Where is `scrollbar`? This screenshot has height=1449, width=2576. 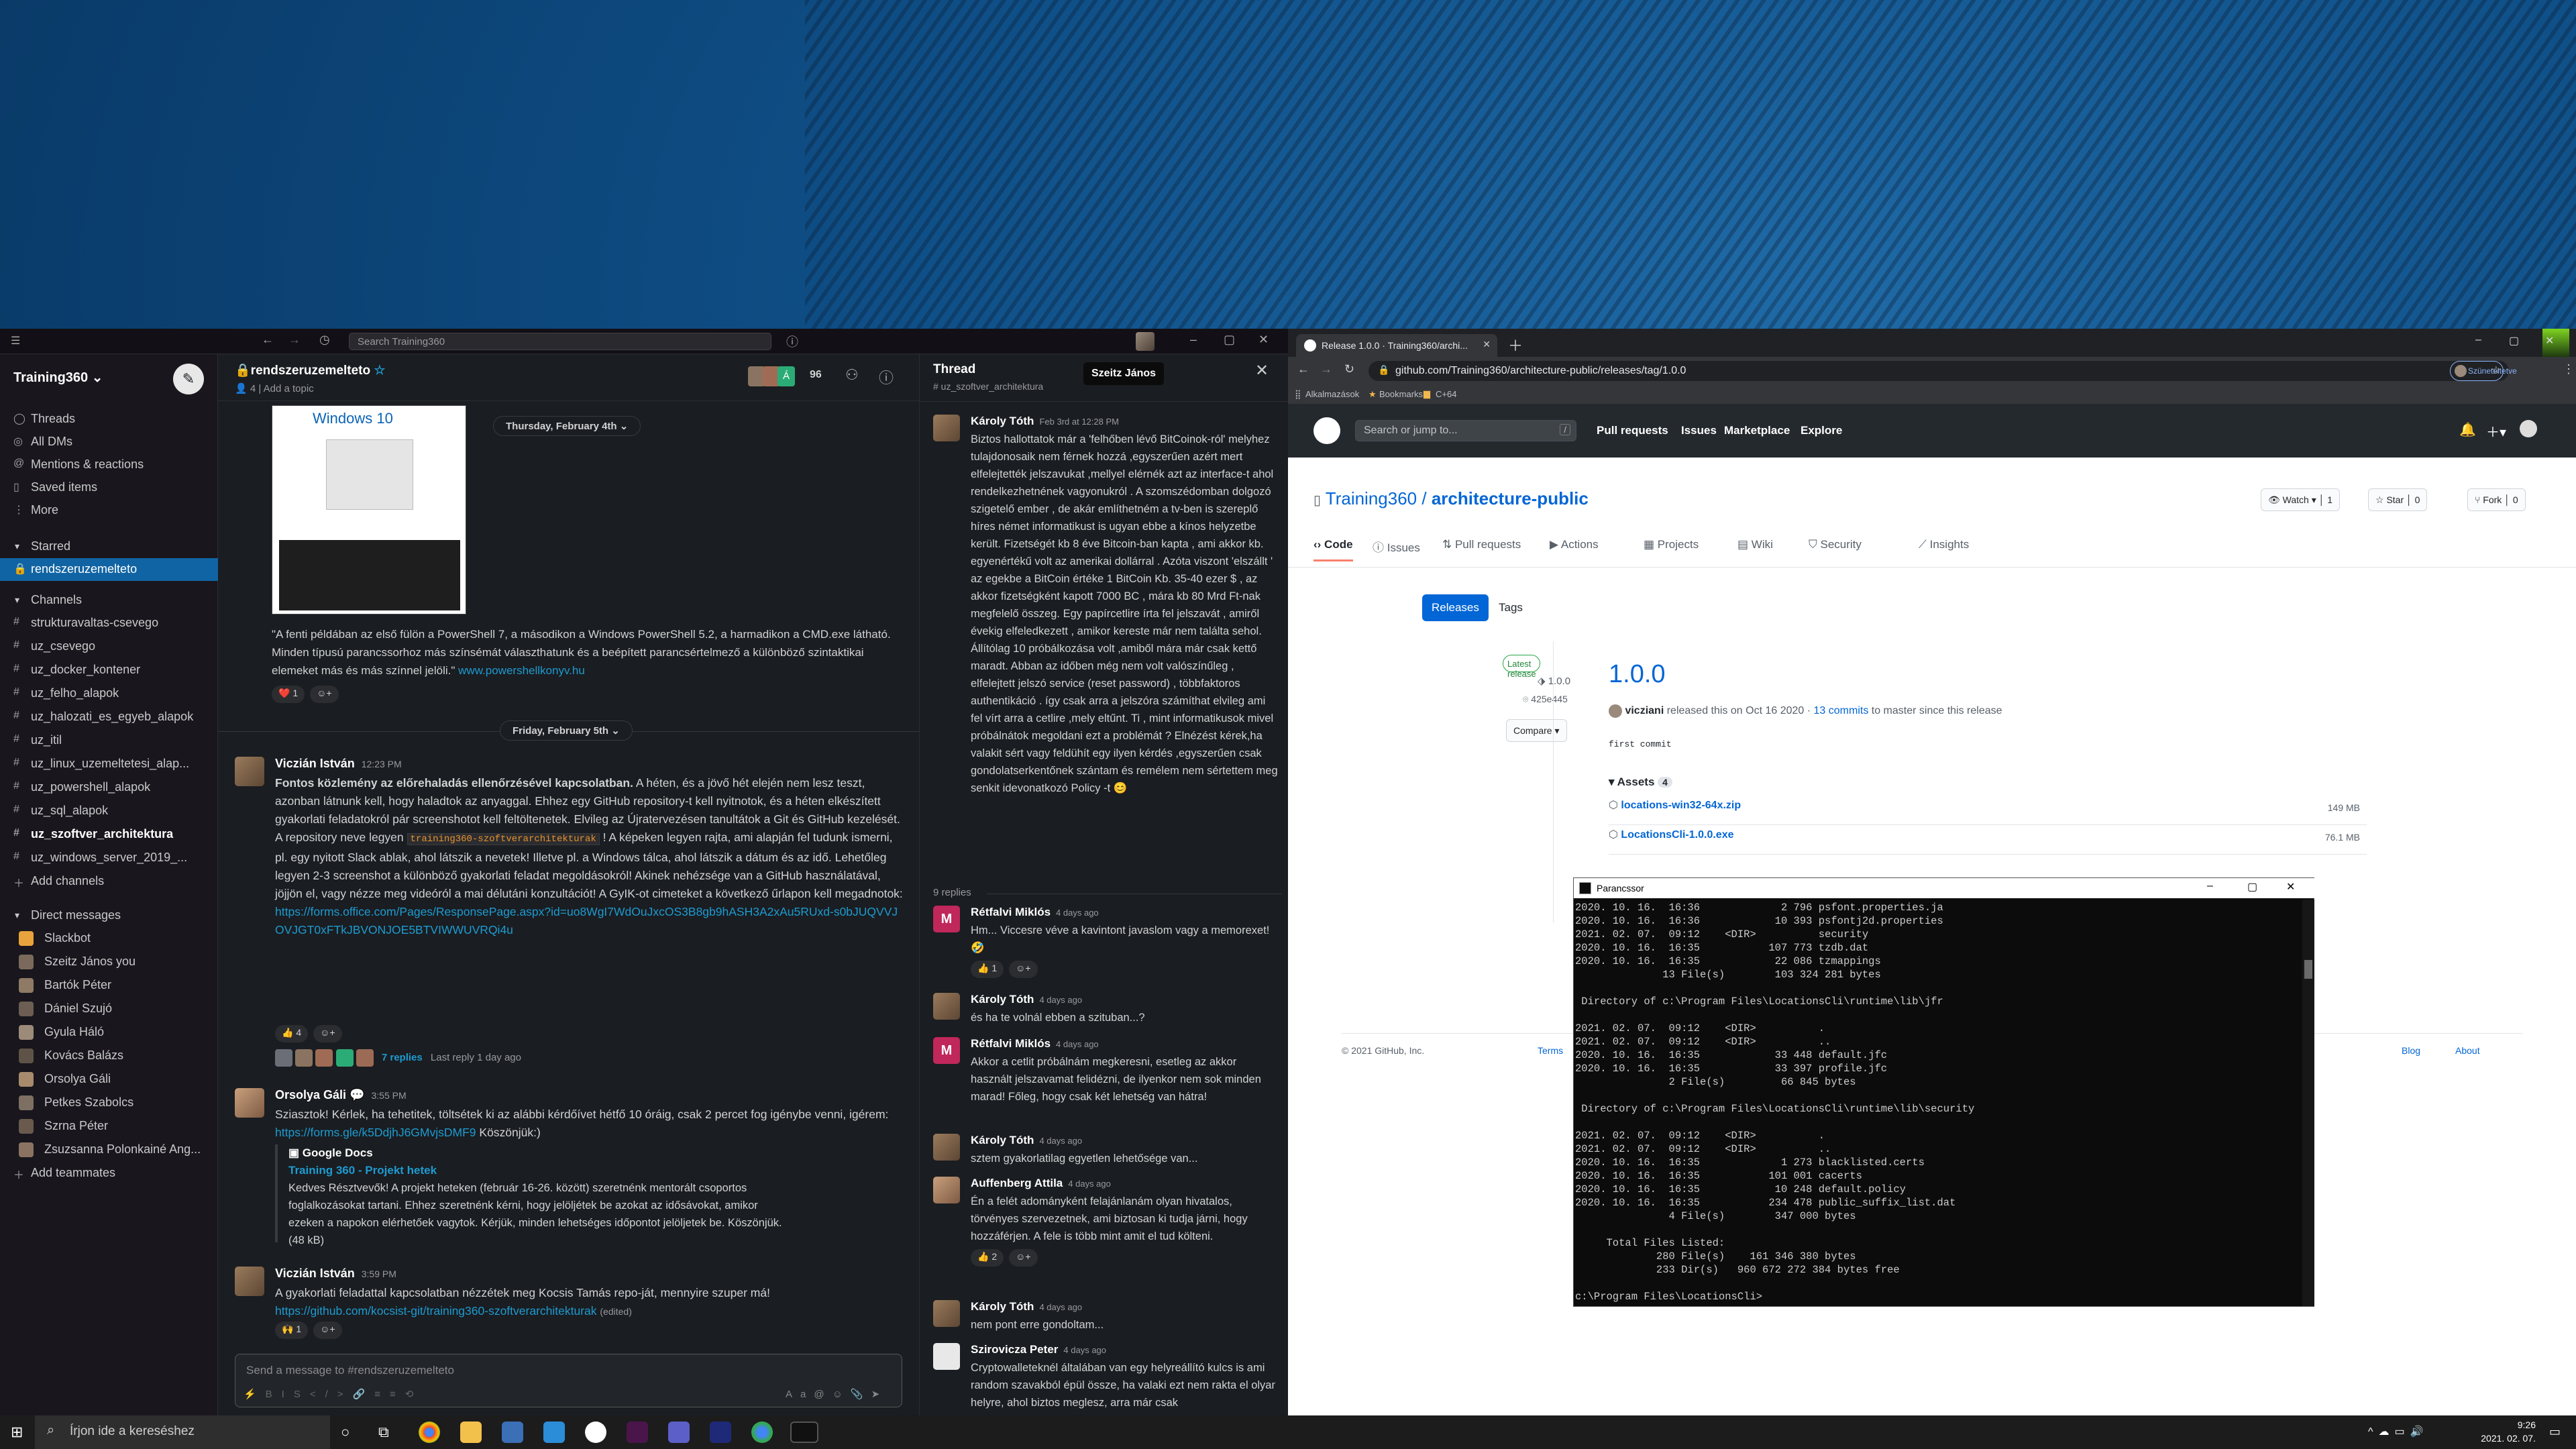
scrollbar is located at coordinates (2308, 1103).